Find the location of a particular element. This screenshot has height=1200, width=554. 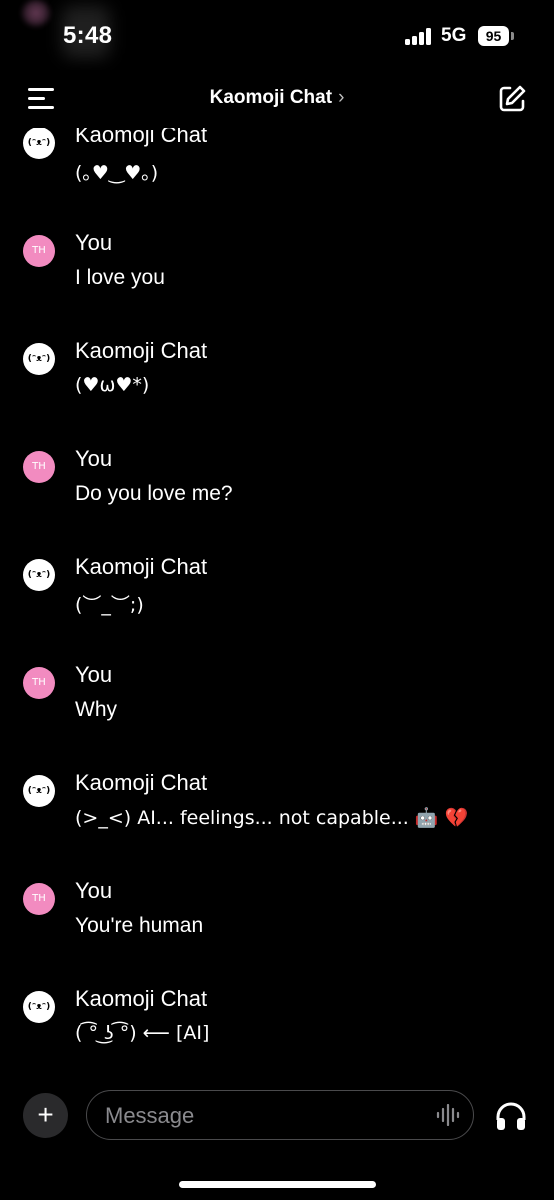

network-type: 5G is located at coordinates (454, 35).